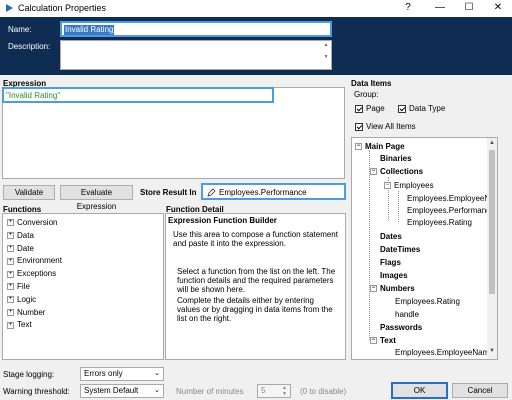  I want to click on tree-emp-rating-label: Employees.Rating, so click(439, 222).